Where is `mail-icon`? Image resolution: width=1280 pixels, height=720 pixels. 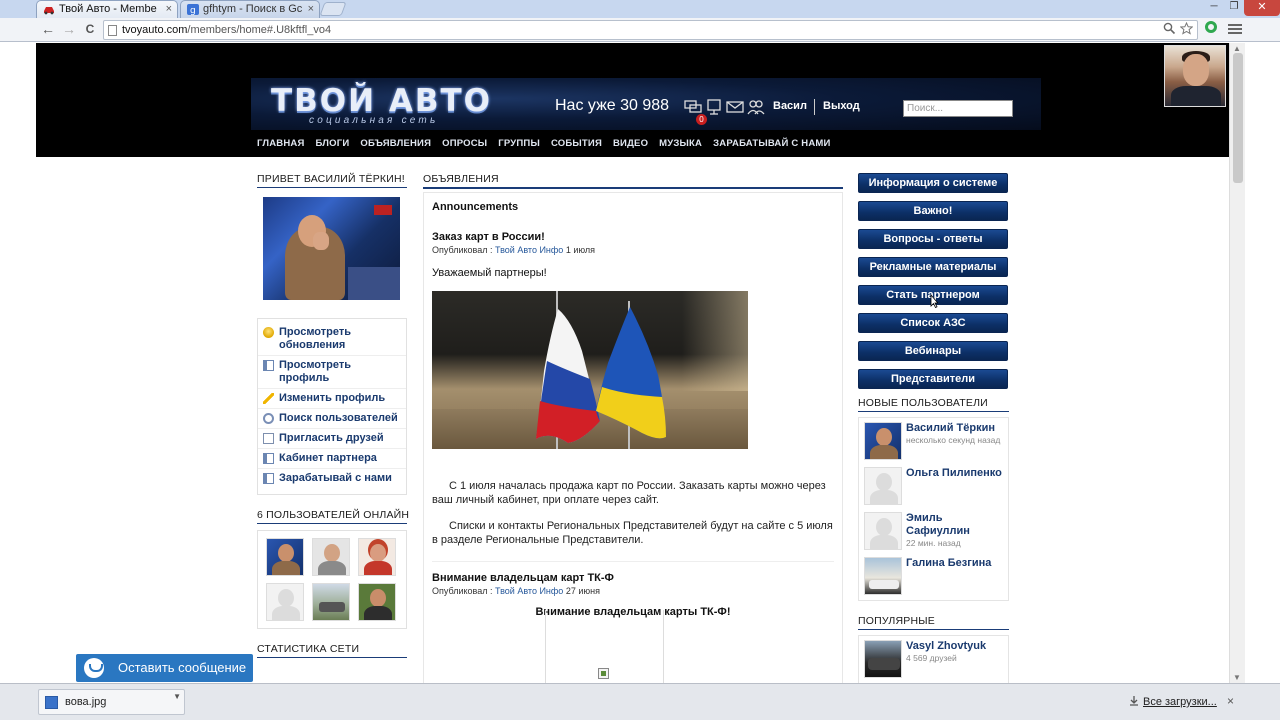 mail-icon is located at coordinates (735, 107).